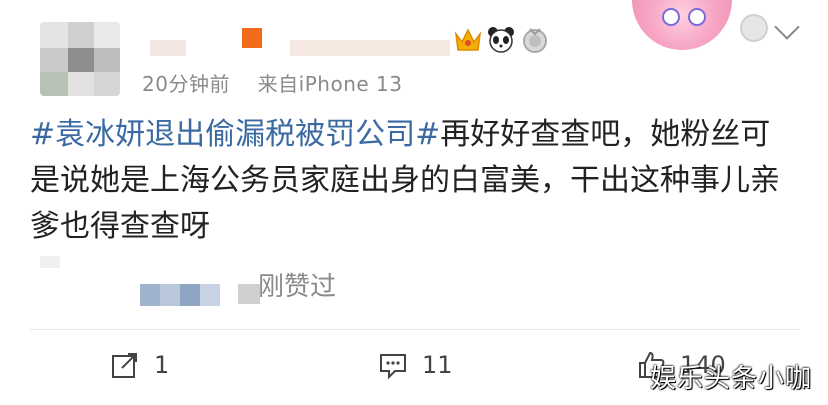 The height and width of the screenshot is (405, 828). I want to click on crown-badge-icon, so click(468, 40).